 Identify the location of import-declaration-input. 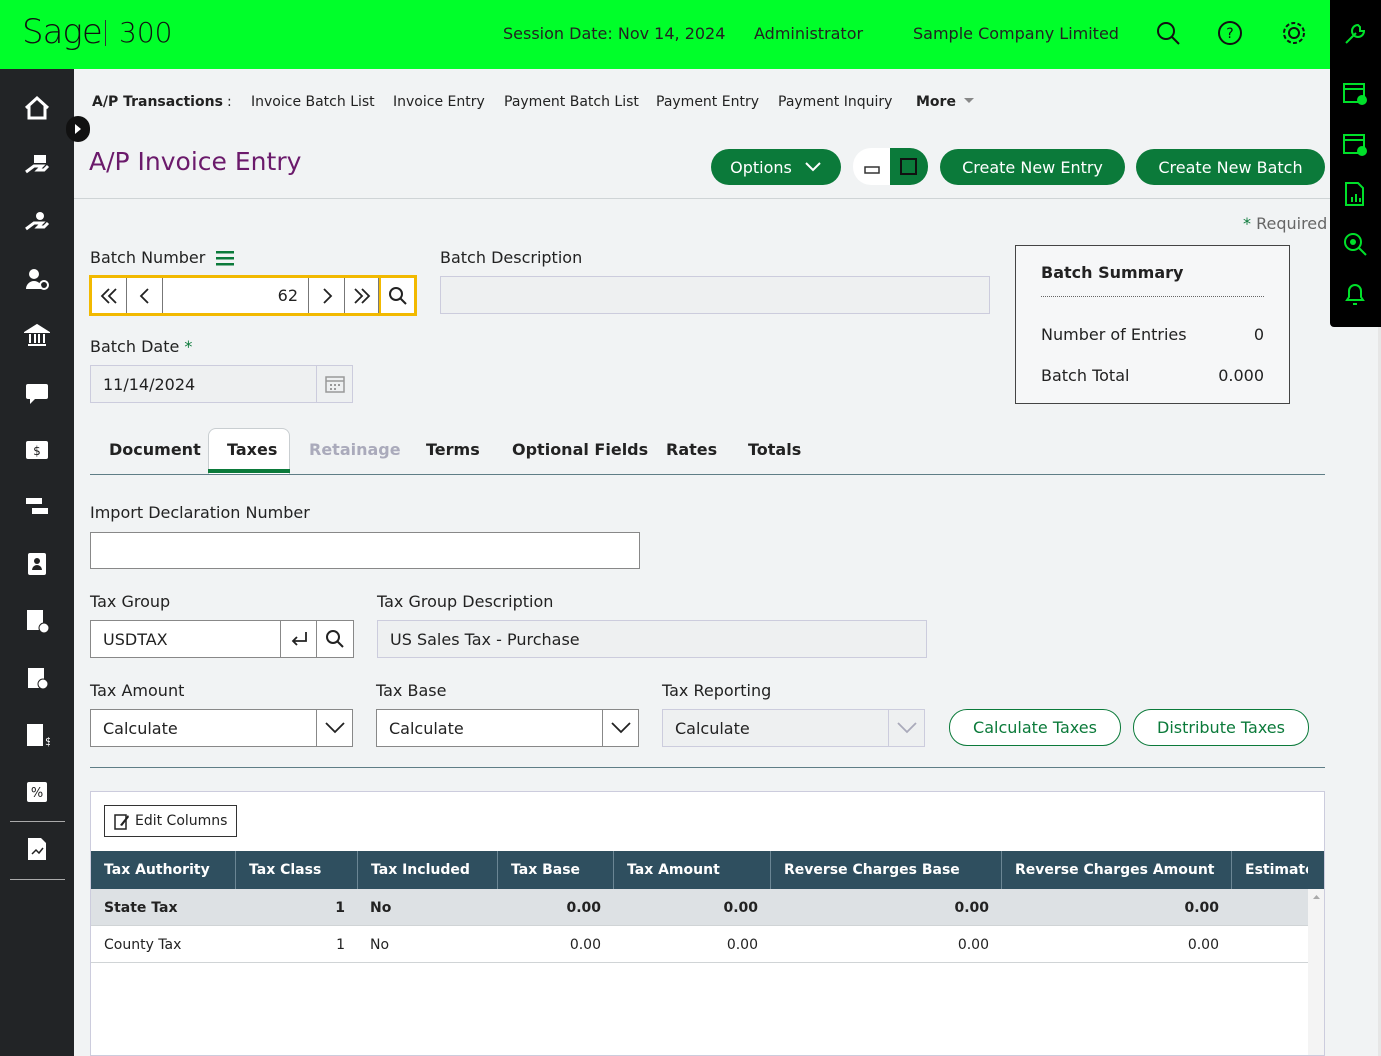
(365, 550).